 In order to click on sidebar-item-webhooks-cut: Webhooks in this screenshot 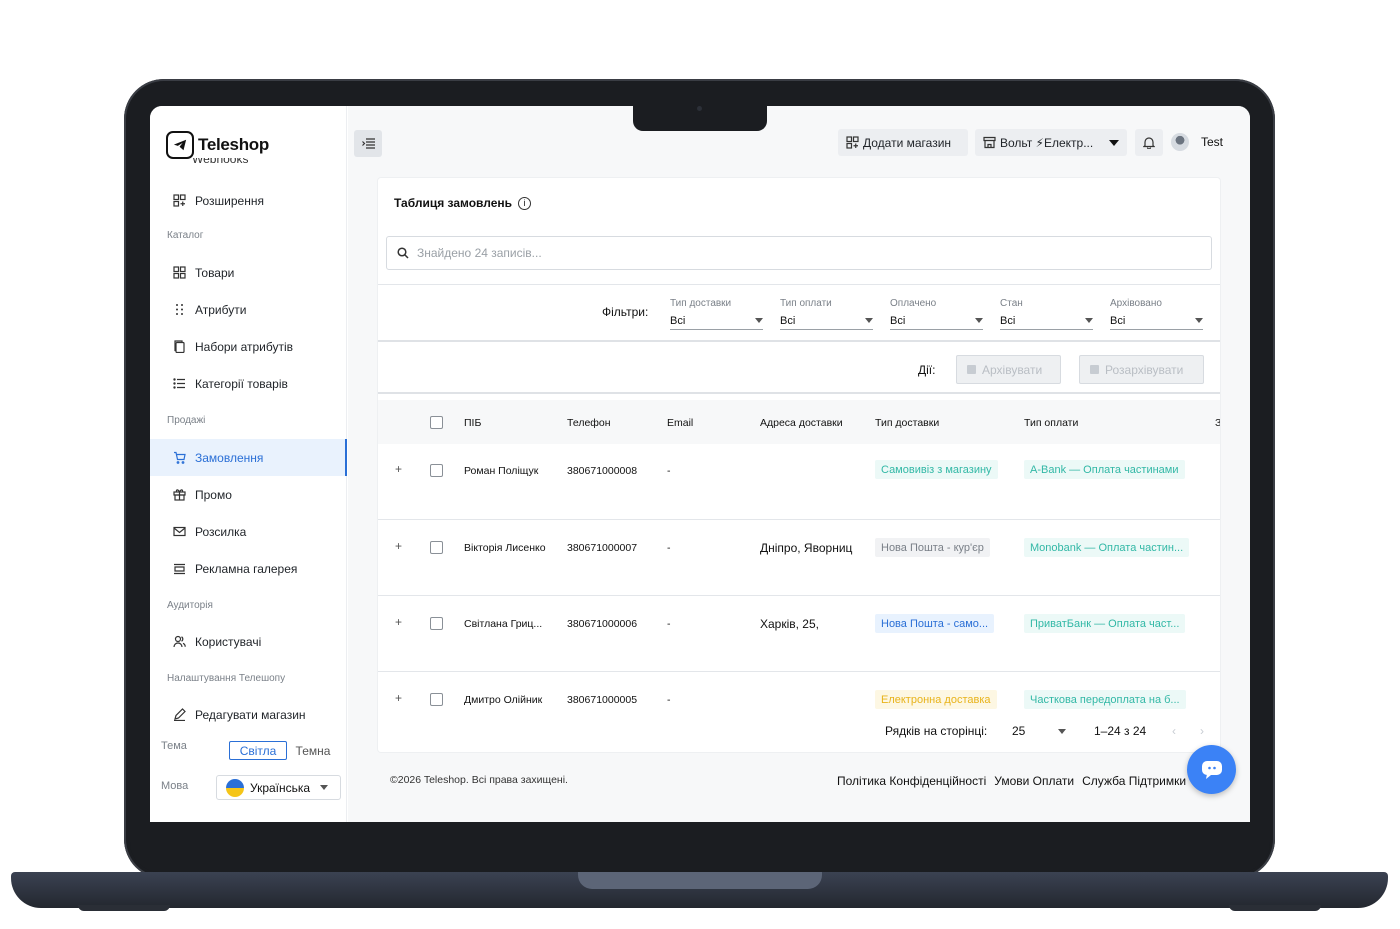, I will do `click(220, 161)`.